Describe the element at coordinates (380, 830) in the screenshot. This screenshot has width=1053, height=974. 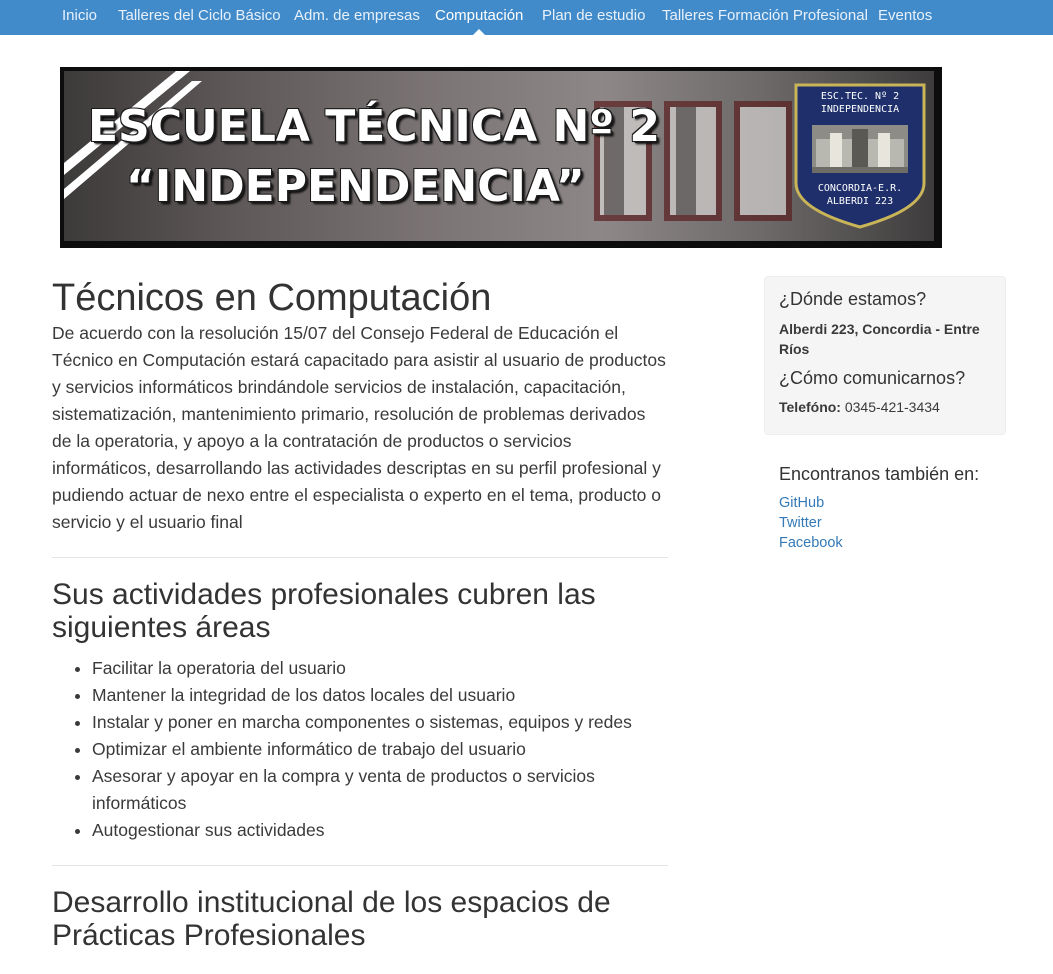
I see `list-item: Autogestionar sus actividades` at that location.